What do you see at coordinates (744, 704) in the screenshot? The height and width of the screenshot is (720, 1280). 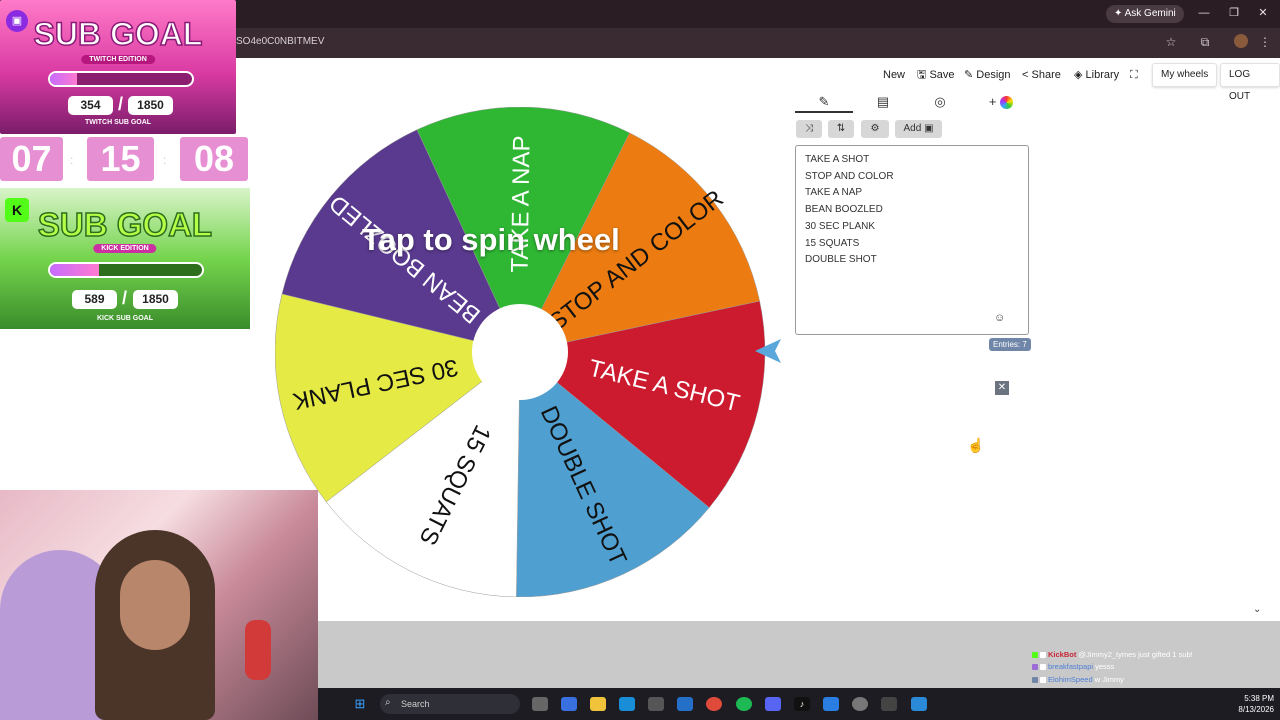 I see `spotify-icon` at bounding box center [744, 704].